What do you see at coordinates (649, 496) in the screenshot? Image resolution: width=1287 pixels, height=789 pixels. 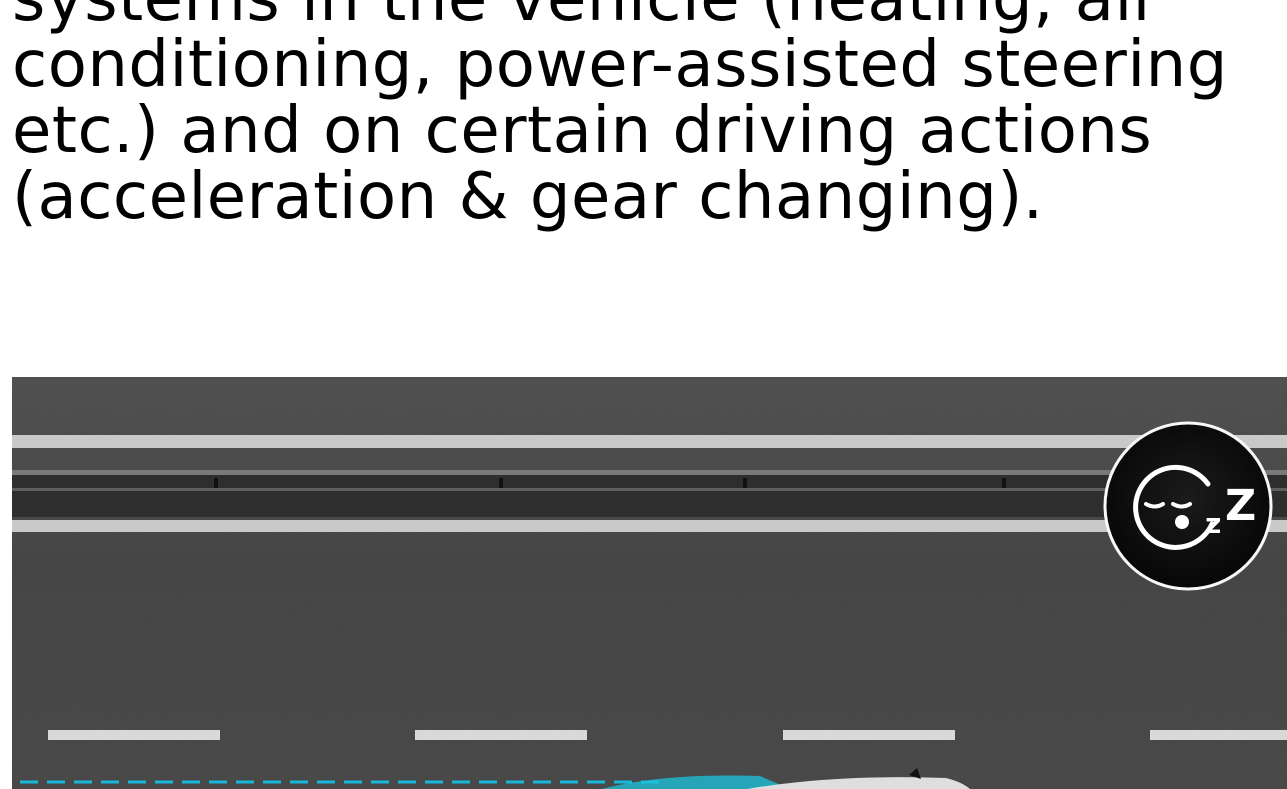 I see `guardrail` at bounding box center [649, 496].